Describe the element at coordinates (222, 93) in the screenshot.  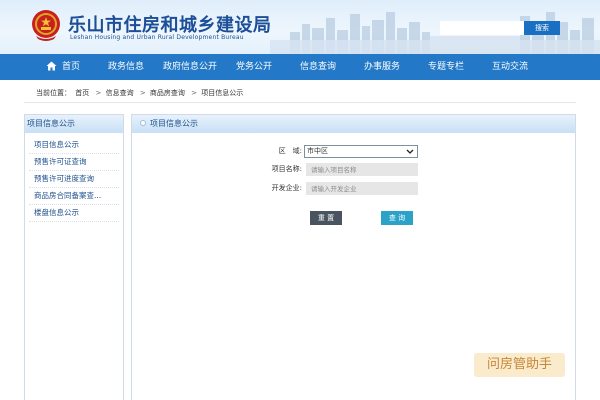
I see `breadcrumb-item-current: 项目信息公示` at that location.